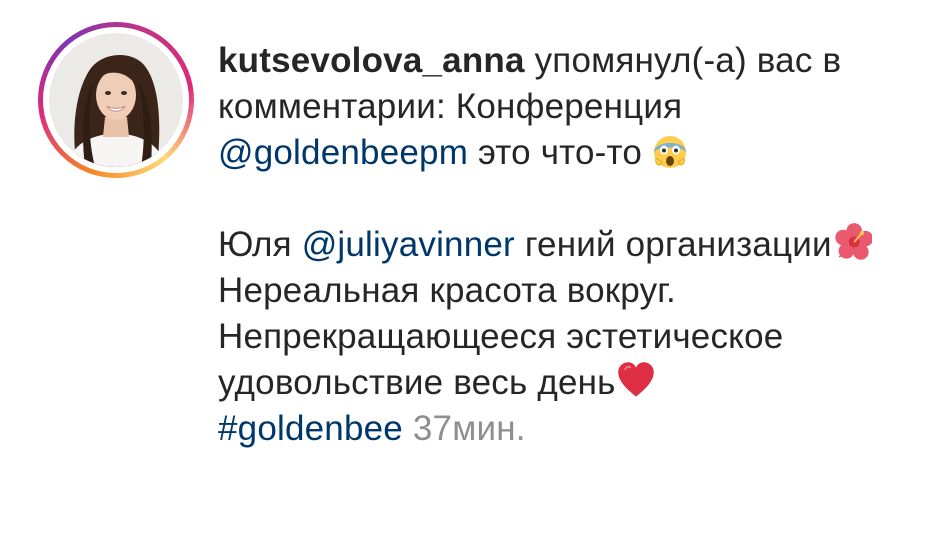 The width and height of the screenshot is (933, 542). Describe the element at coordinates (669, 152) in the screenshot. I see `face-screaming-in-fear-icon` at that location.